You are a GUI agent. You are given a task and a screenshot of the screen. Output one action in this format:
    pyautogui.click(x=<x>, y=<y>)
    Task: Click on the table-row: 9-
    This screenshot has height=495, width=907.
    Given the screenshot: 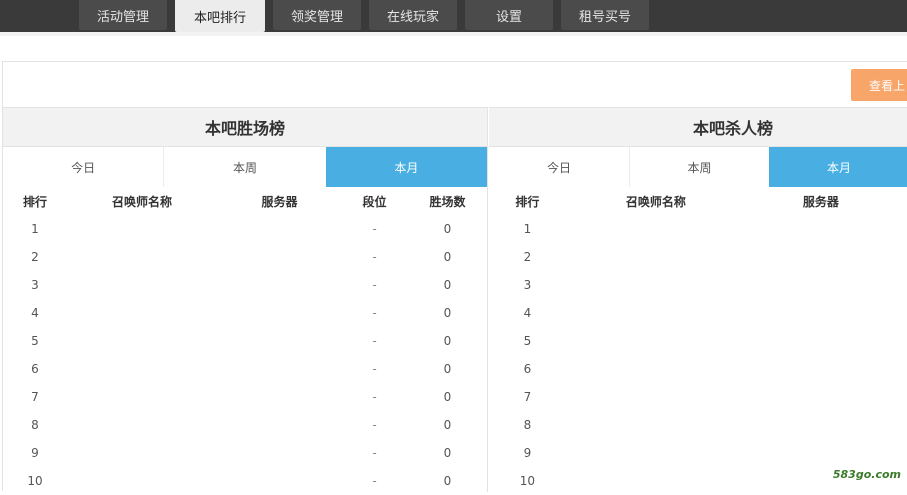 What is the action you would take?
    pyautogui.click(x=698, y=453)
    